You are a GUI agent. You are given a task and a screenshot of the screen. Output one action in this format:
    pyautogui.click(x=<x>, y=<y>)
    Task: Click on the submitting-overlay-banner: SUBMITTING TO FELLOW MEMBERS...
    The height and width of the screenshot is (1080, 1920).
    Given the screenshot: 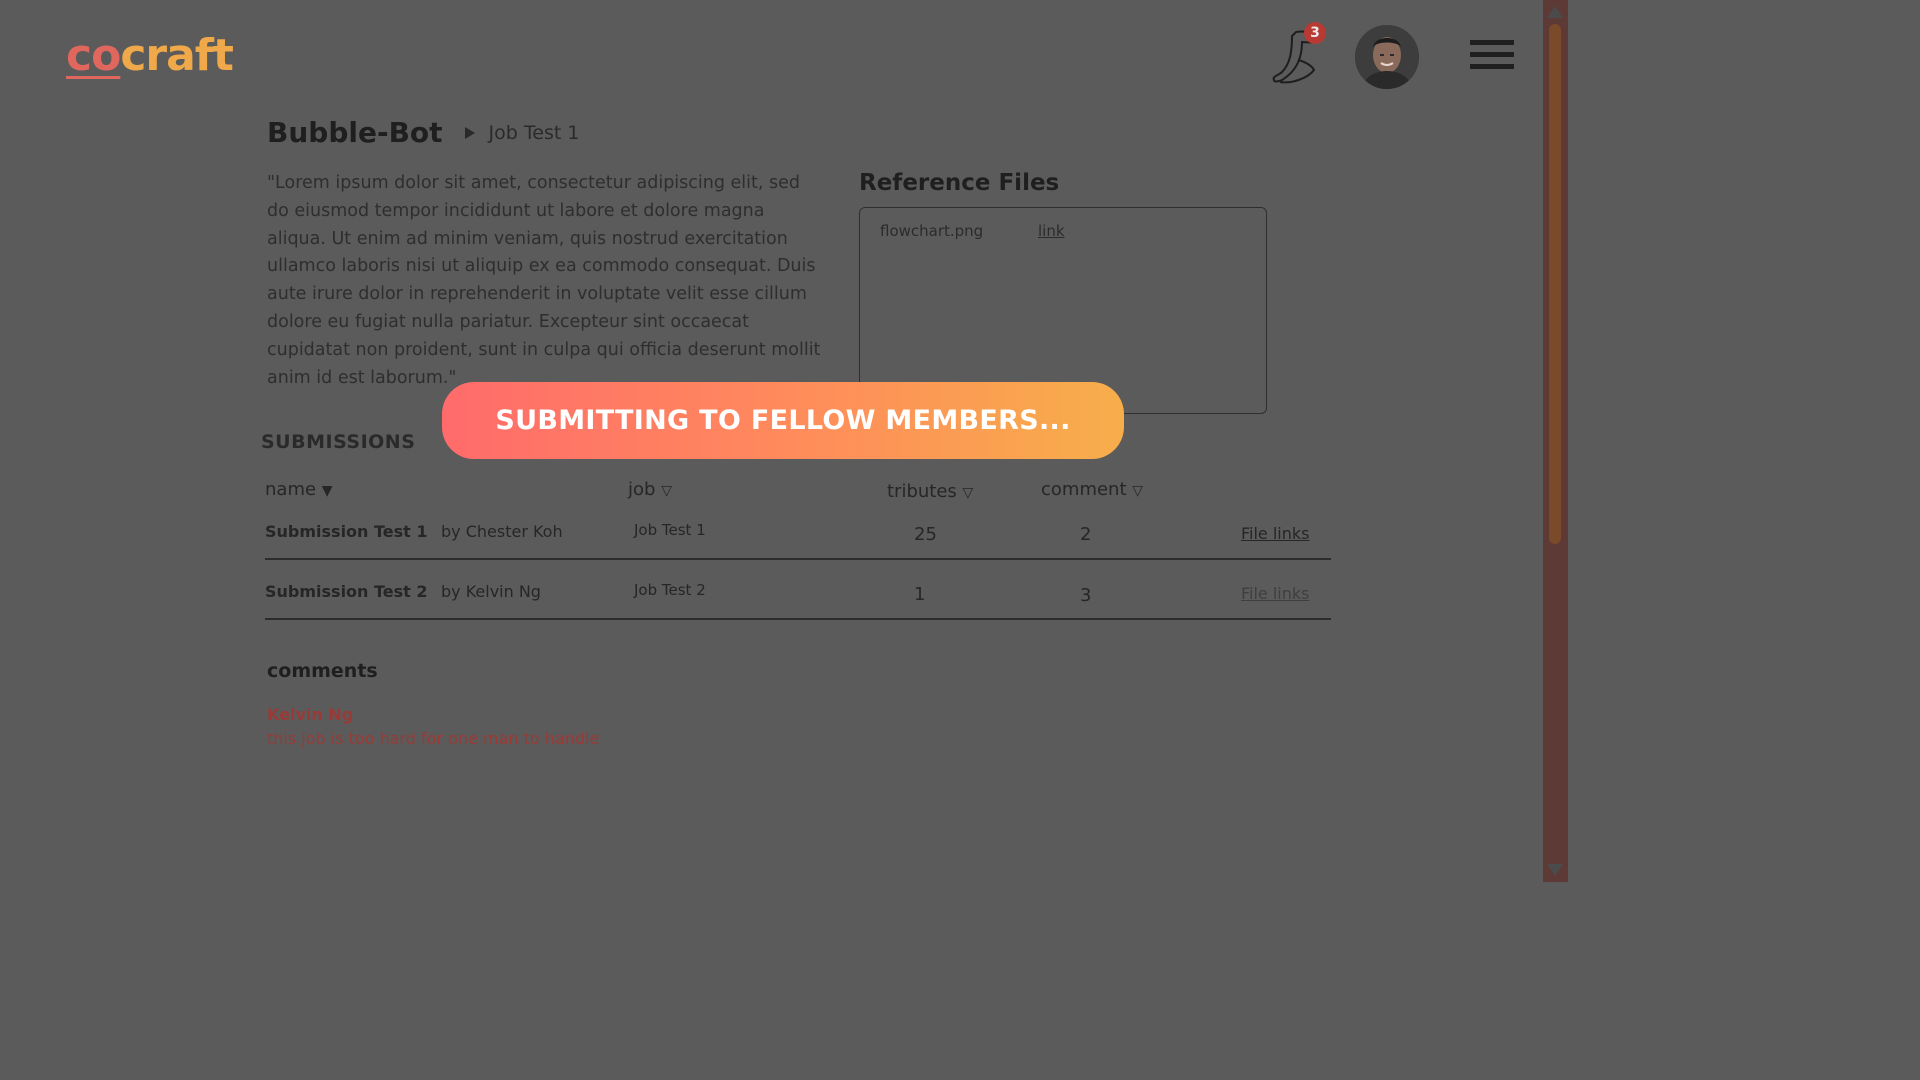 What is the action you would take?
    pyautogui.click(x=783, y=420)
    